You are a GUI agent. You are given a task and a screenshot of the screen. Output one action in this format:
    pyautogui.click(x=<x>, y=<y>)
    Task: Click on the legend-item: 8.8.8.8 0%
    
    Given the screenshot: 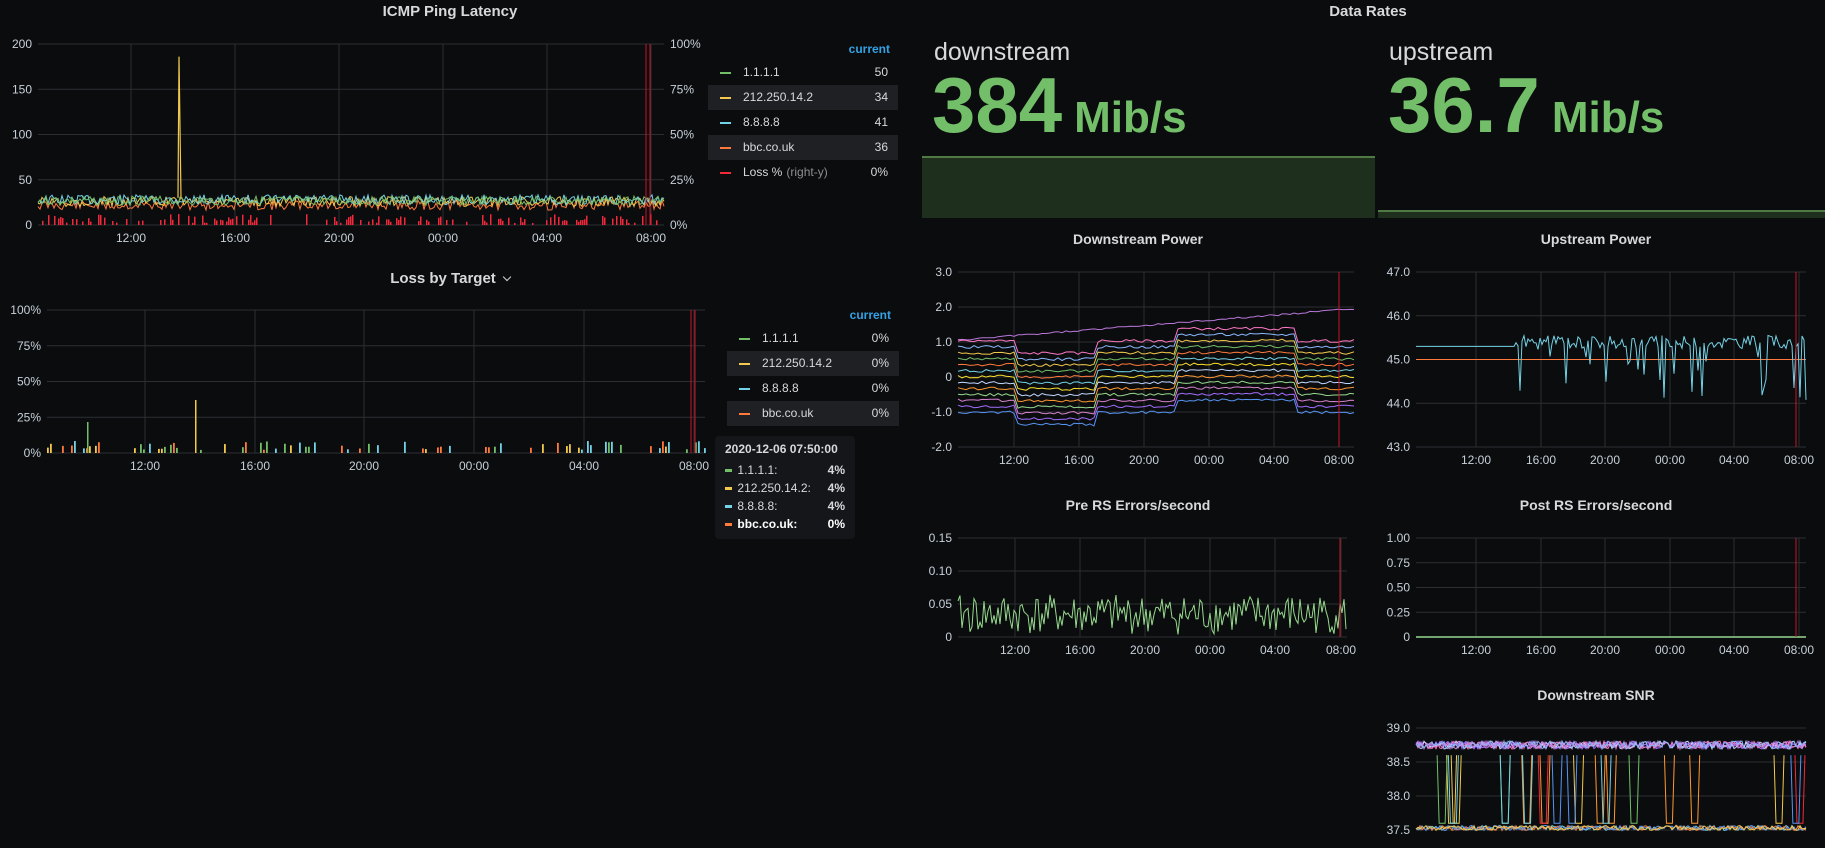 What is the action you would take?
    pyautogui.click(x=813, y=388)
    